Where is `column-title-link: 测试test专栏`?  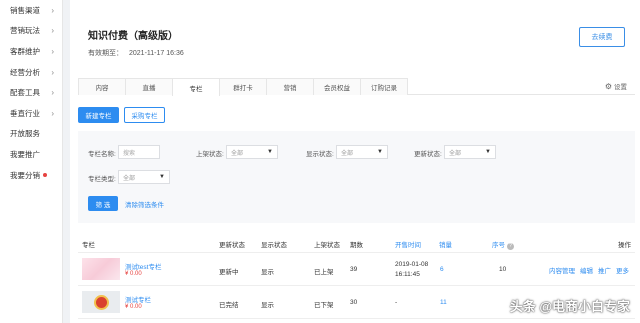 column-title-link: 测试test专栏 is located at coordinates (143, 266).